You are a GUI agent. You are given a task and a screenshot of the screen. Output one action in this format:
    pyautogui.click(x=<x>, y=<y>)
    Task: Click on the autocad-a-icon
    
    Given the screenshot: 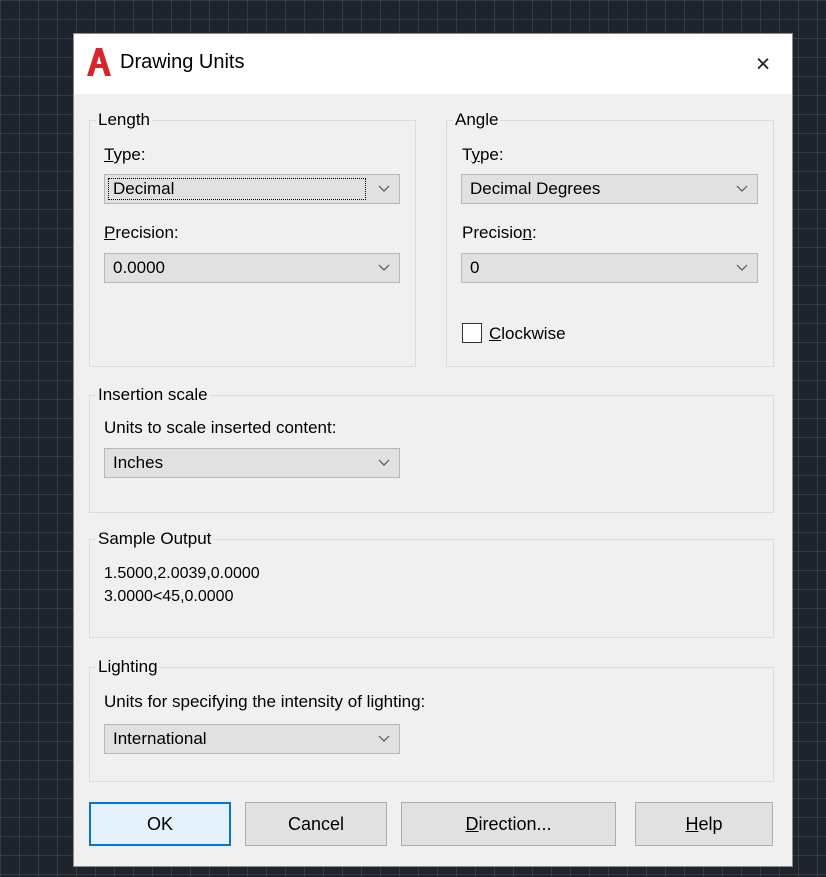 What is the action you would take?
    pyautogui.click(x=99, y=62)
    